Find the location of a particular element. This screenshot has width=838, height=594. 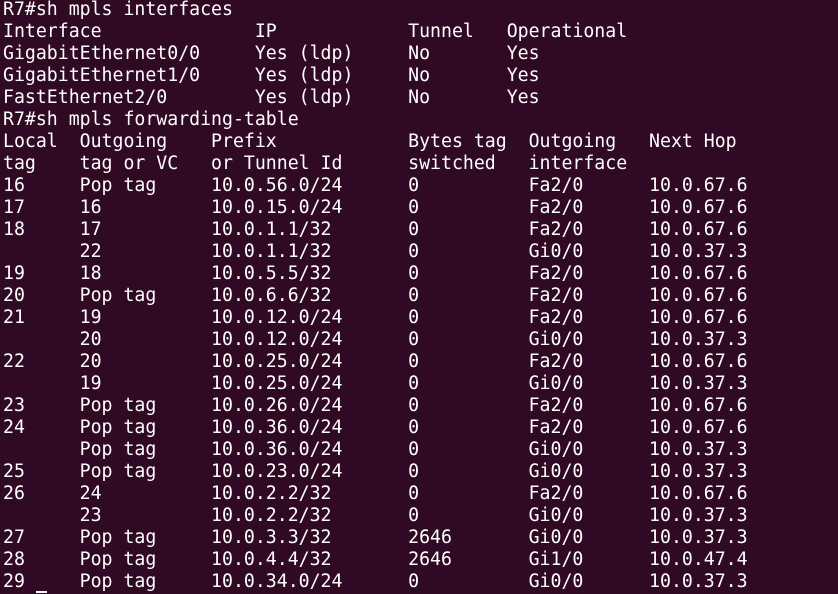

terminal-line: 19 10.0.25.0/24 0 Gi0/0 10.0.37.3 is located at coordinates (375, 383).